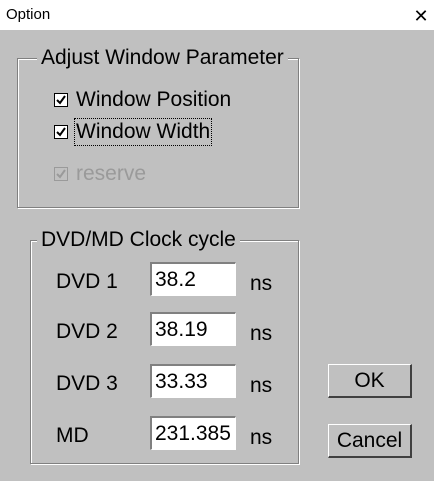  What do you see at coordinates (261, 333) in the screenshot?
I see `dvd2-unit: ns` at bounding box center [261, 333].